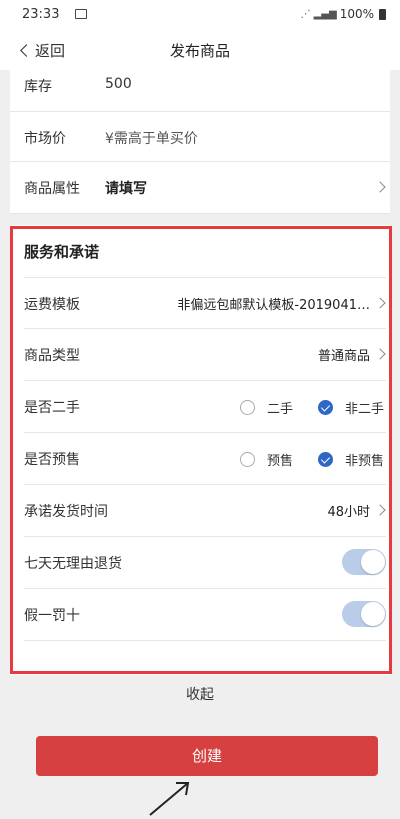 This screenshot has width=400, height=819. Describe the element at coordinates (382, 14) in the screenshot. I see `battery-icon` at that location.